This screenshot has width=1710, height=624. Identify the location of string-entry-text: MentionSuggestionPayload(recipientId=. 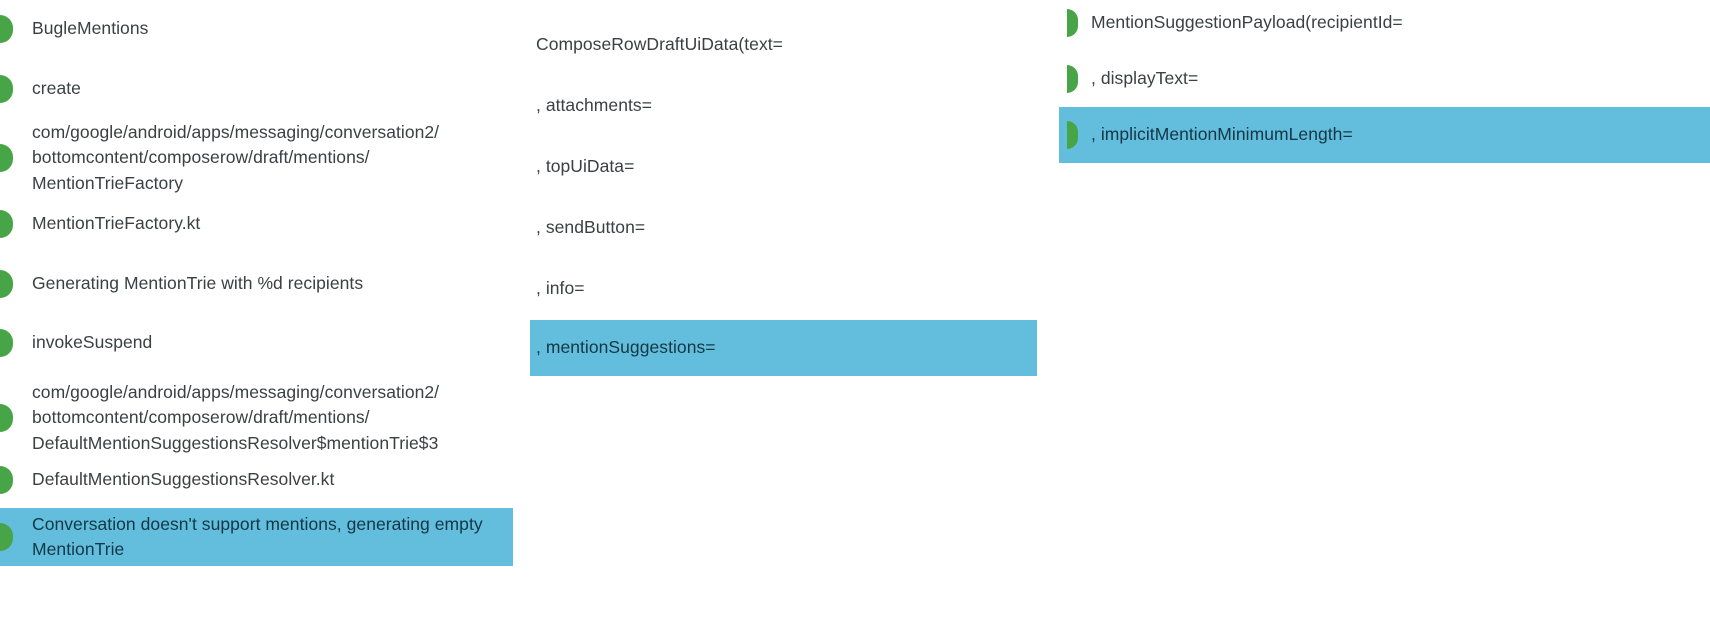
(1247, 22).